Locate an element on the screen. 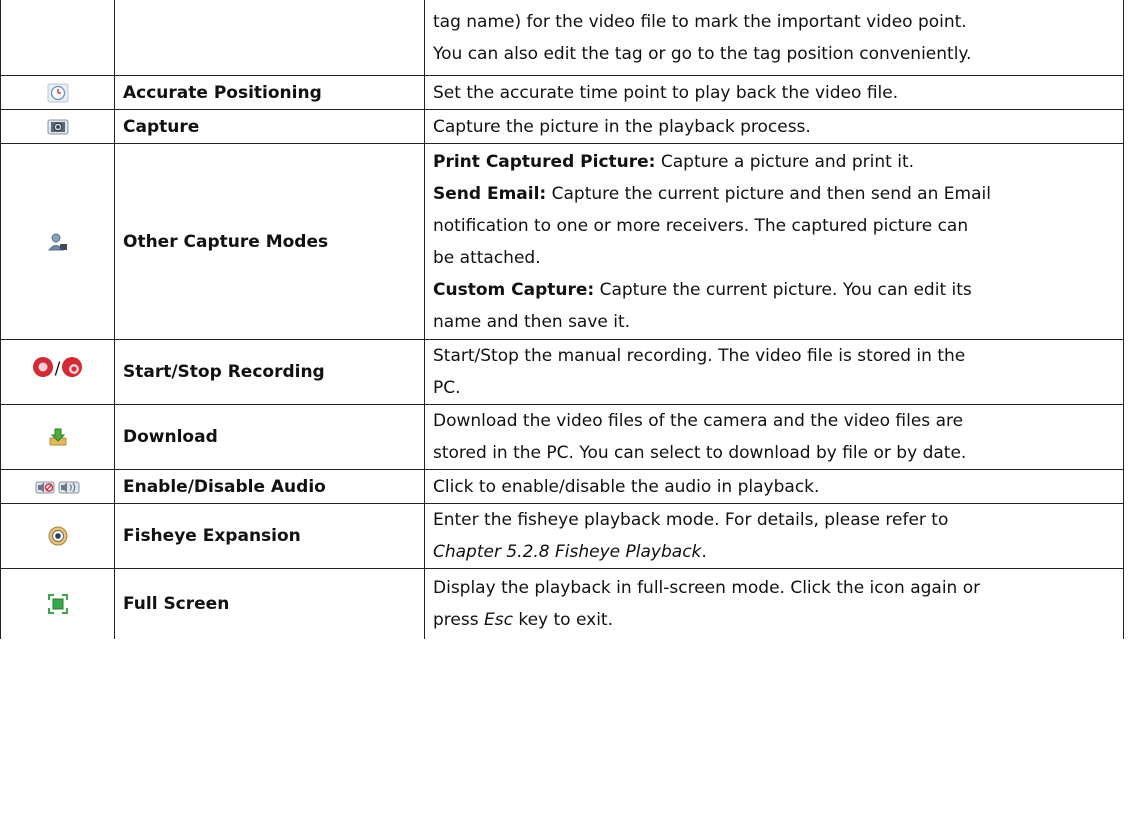 The height and width of the screenshot is (814, 1135). item-text: name and then save it. is located at coordinates (532, 321).